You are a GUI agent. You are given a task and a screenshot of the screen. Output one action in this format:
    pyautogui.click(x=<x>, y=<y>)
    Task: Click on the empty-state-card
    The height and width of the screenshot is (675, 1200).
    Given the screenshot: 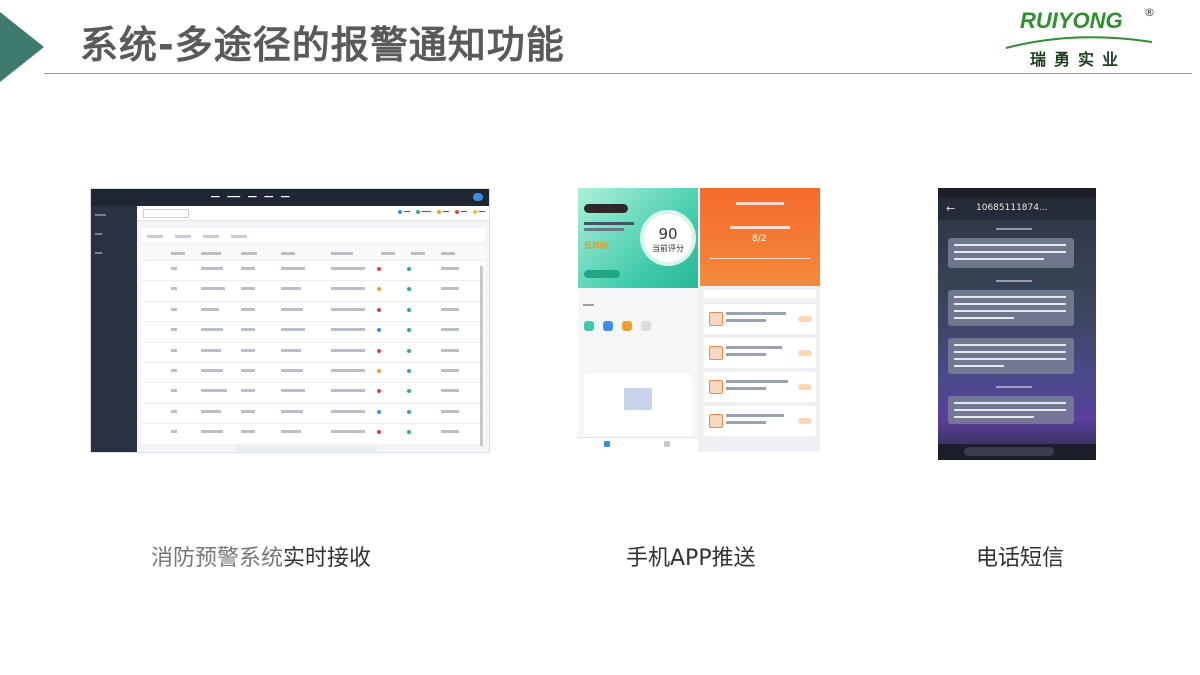 What is the action you would take?
    pyautogui.click(x=638, y=405)
    